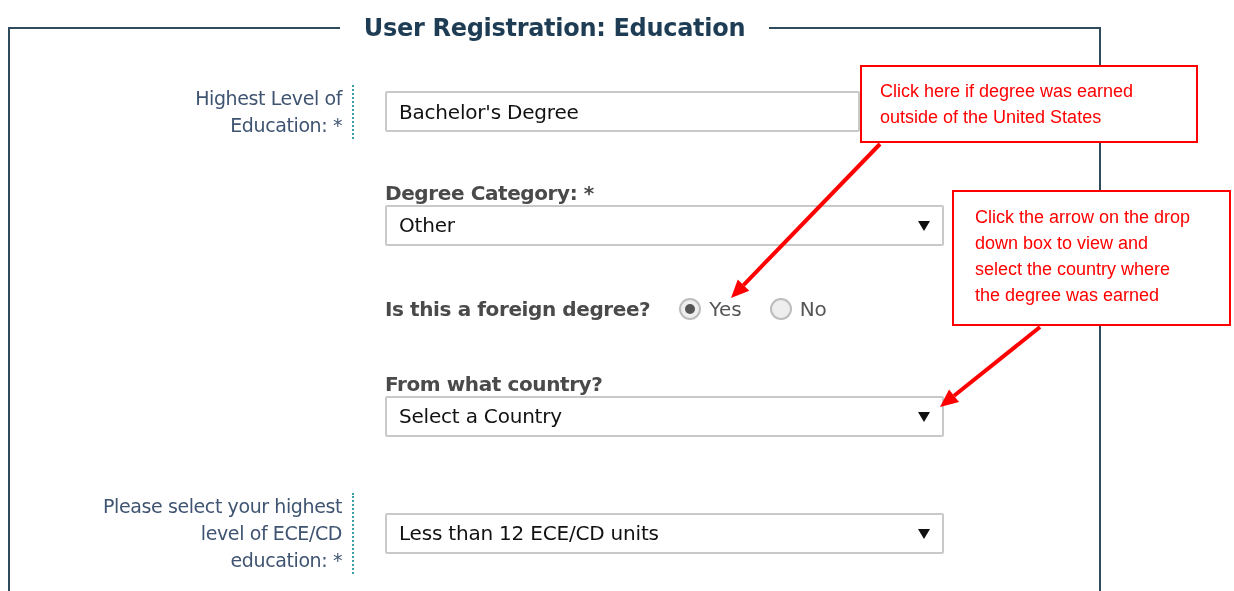 The width and height of the screenshot is (1234, 591). Describe the element at coordinates (490, 192) in the screenshot. I see `field-label: Degree Category: *` at that location.